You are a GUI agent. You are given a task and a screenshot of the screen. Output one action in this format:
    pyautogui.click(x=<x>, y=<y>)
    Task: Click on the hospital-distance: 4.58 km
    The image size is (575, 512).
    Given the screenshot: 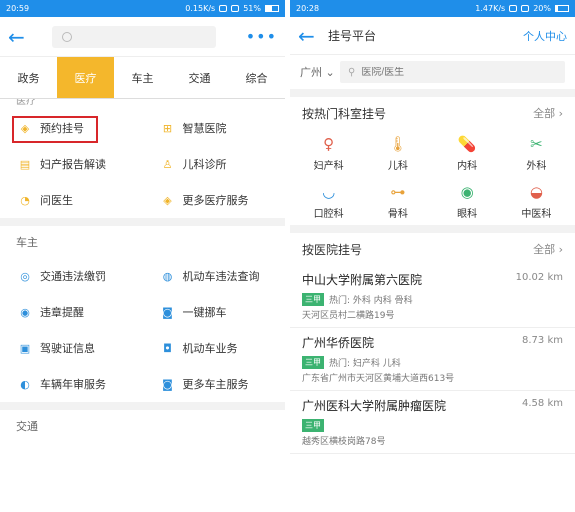 What is the action you would take?
    pyautogui.click(x=542, y=403)
    